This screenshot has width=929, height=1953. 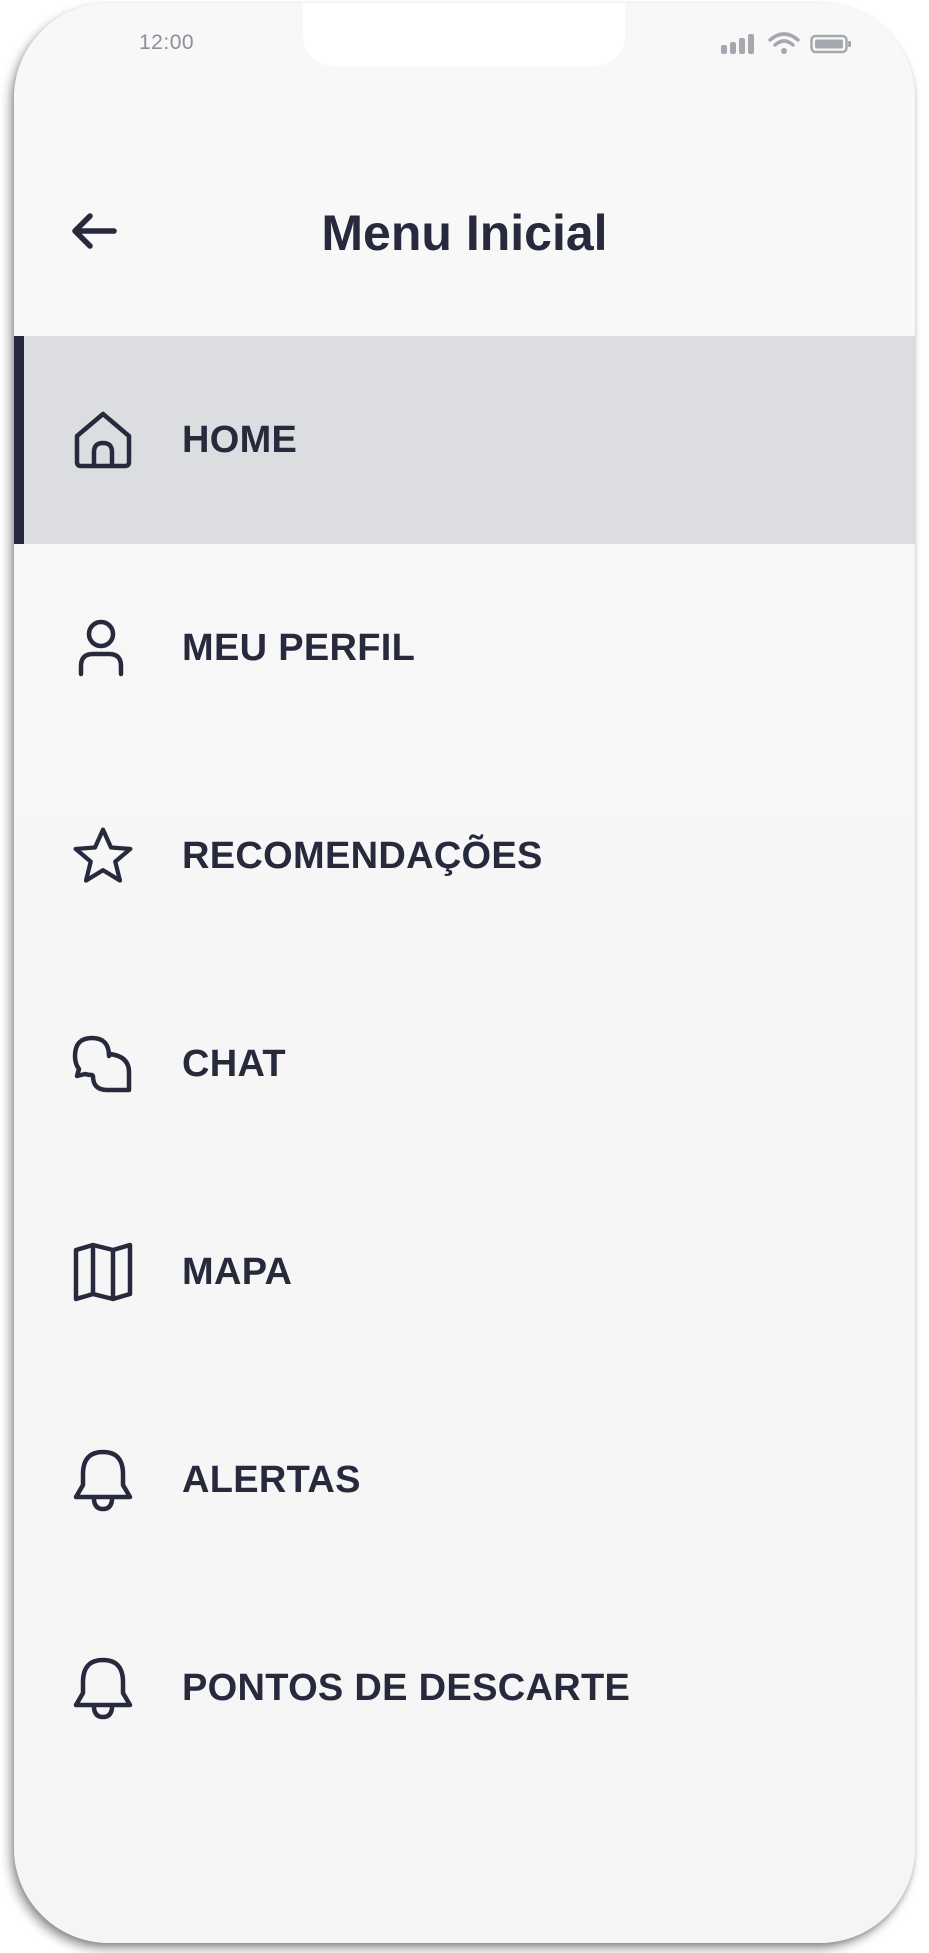 What do you see at coordinates (167, 42) in the screenshot?
I see `status-time: 12:00` at bounding box center [167, 42].